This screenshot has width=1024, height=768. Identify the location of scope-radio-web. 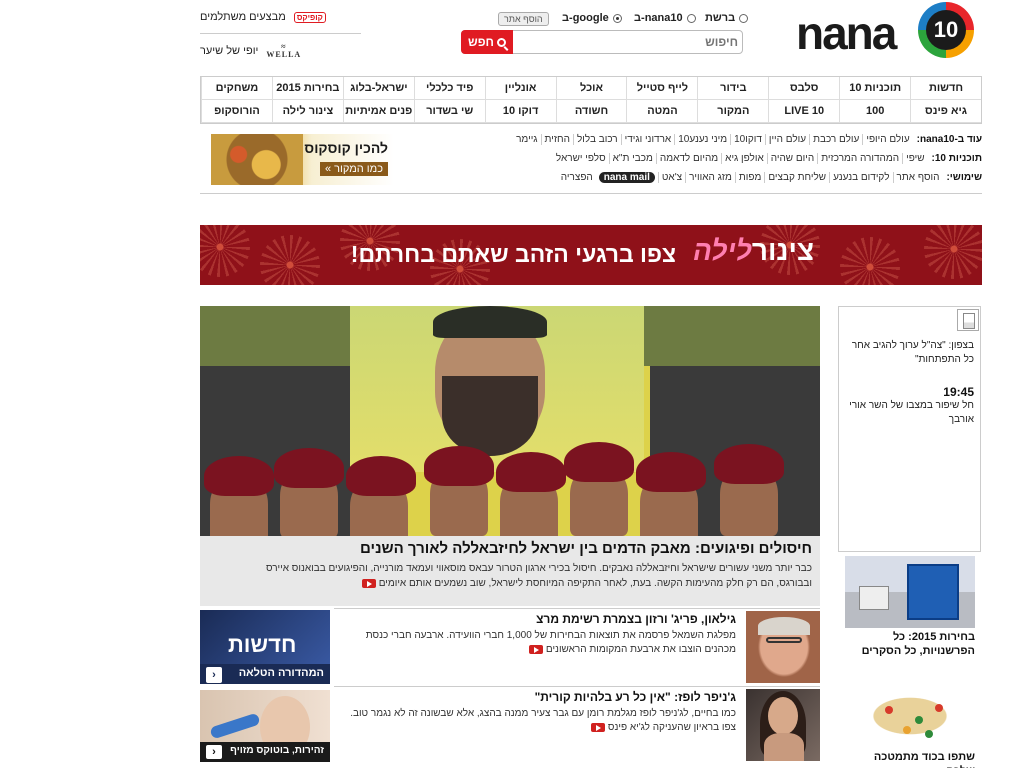
(744, 18).